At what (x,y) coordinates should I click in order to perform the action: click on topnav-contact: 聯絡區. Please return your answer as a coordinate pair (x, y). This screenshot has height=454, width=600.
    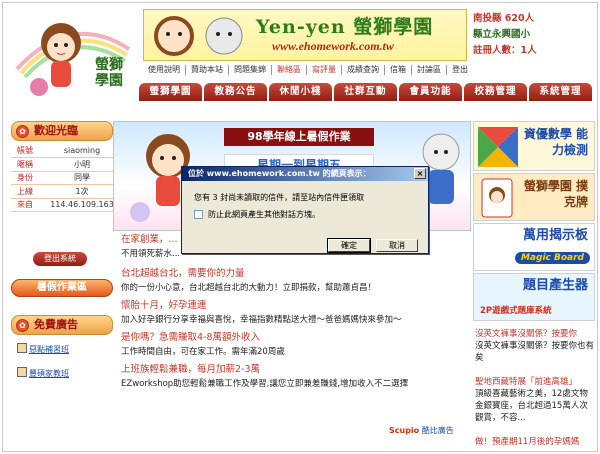
    Looking at the image, I should click on (289, 70).